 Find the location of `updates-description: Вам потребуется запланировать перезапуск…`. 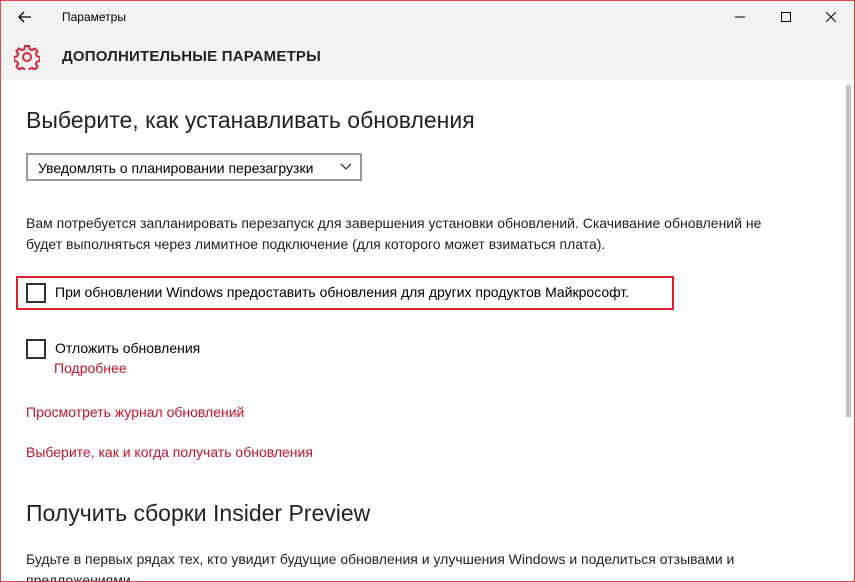

updates-description: Вам потребуется запланировать перезапуск… is located at coordinates (426, 234).